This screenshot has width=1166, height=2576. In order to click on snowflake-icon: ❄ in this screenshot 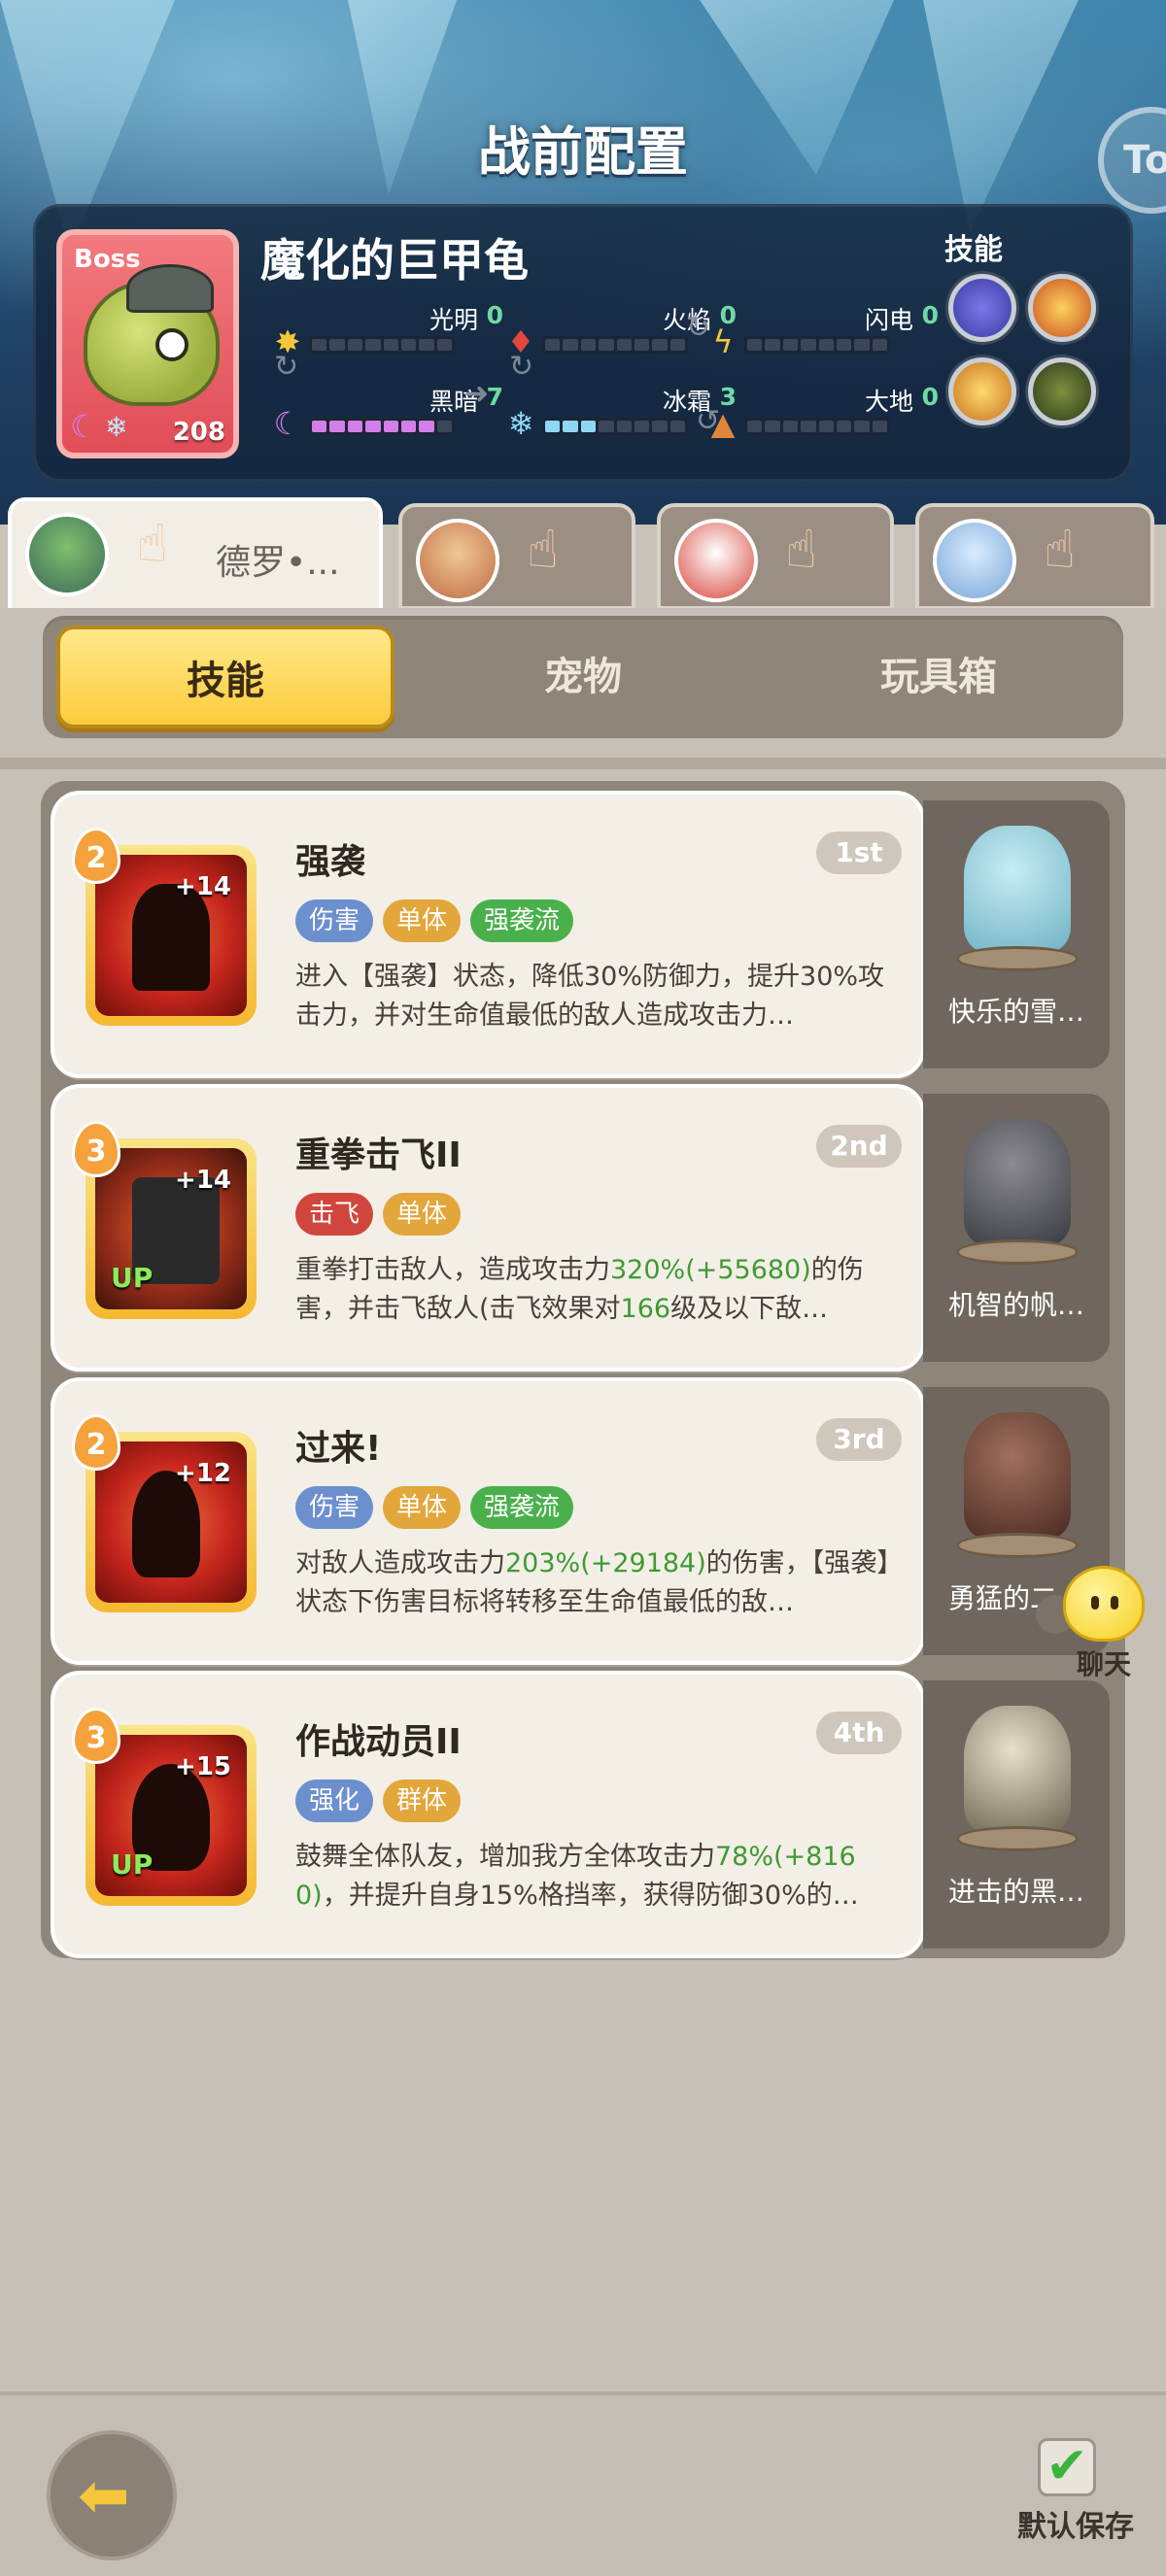, I will do `click(520, 423)`.